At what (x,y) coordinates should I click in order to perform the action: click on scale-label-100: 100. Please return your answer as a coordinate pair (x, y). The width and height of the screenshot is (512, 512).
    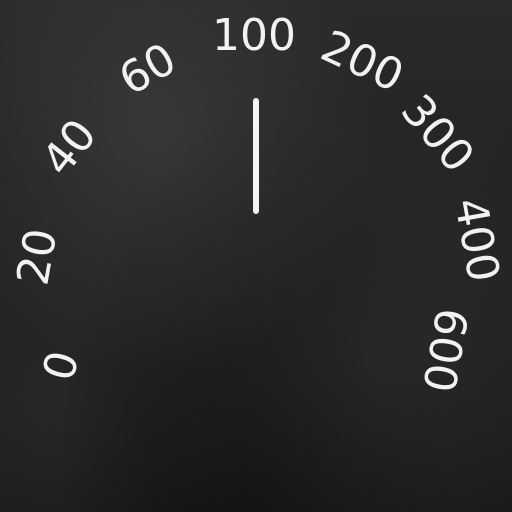
    Looking at the image, I should click on (254, 35).